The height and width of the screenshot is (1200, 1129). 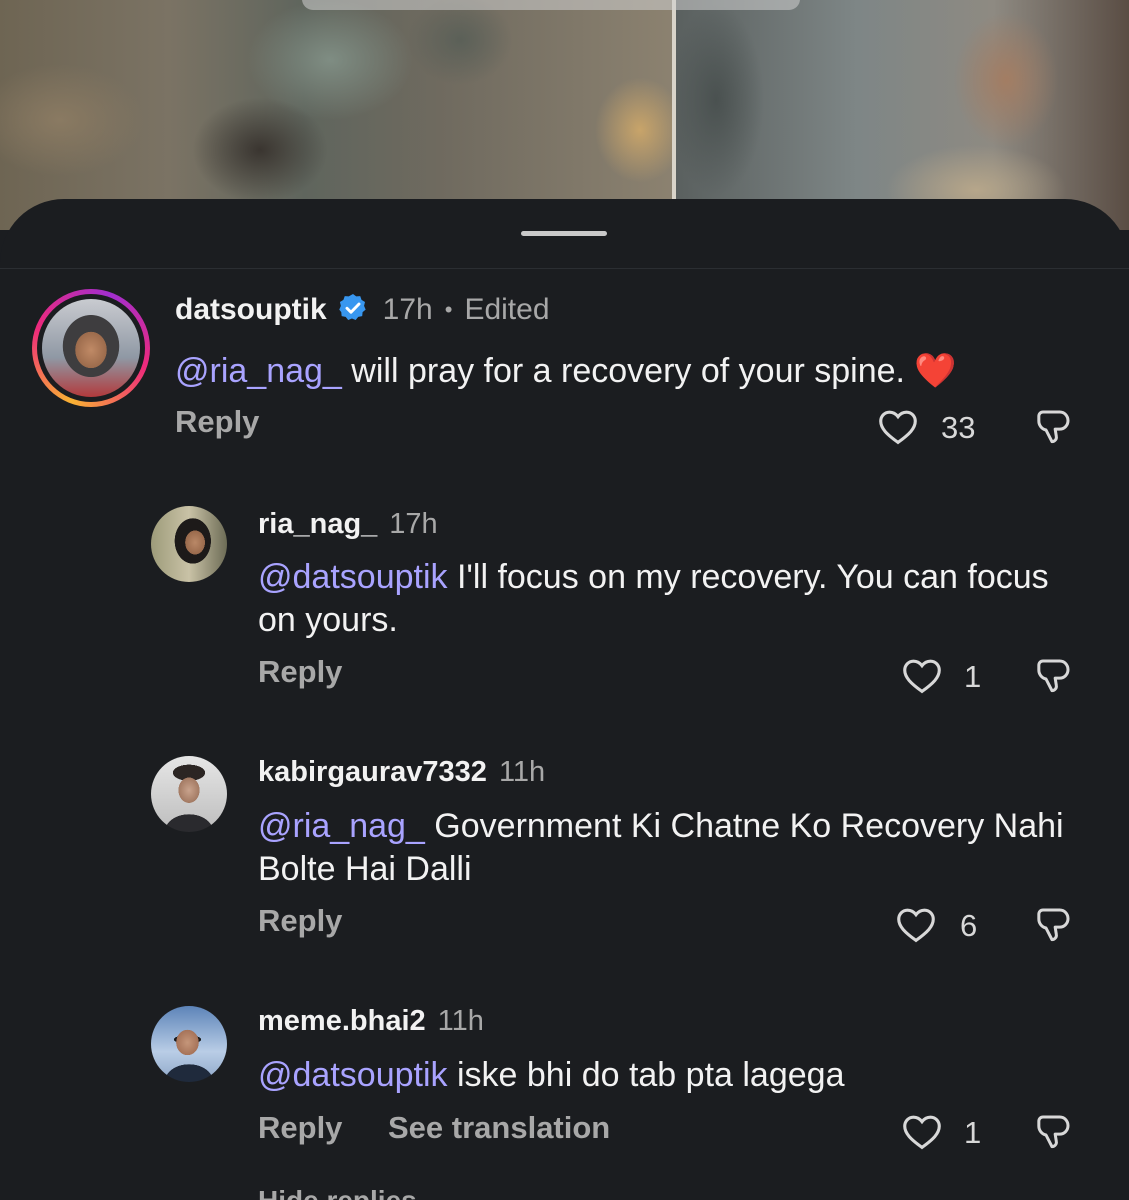 I want to click on sheet-divider, so click(x=564, y=268).